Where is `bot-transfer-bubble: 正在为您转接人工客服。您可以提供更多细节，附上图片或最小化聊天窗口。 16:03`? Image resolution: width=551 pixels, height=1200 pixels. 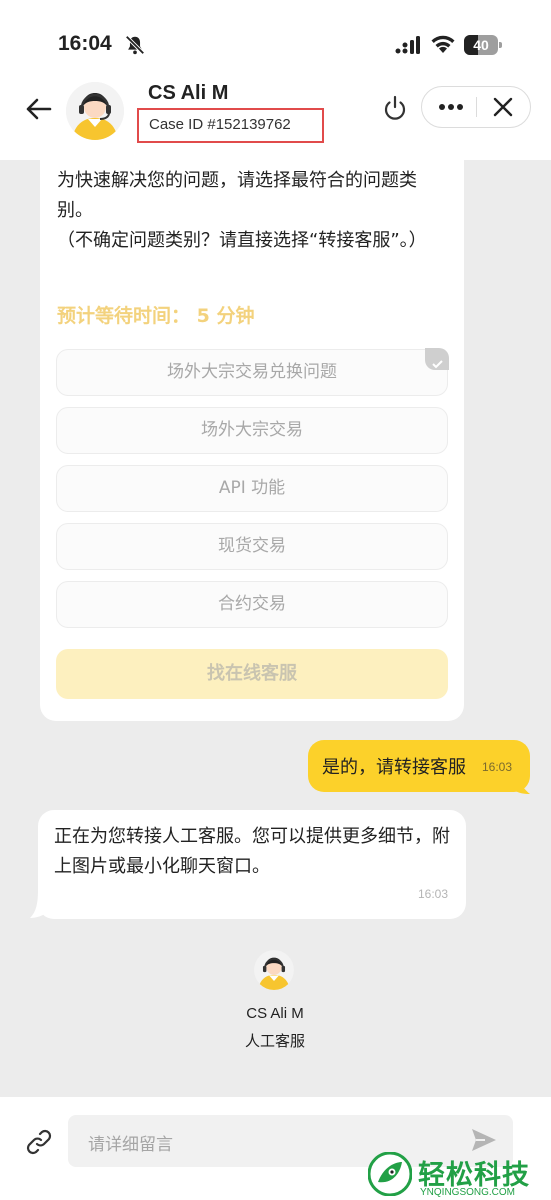
bot-transfer-bubble: 正在为您转接人工客服。您可以提供更多细节，附上图片或最小化聊天窗口。 16:03 is located at coordinates (252, 864).